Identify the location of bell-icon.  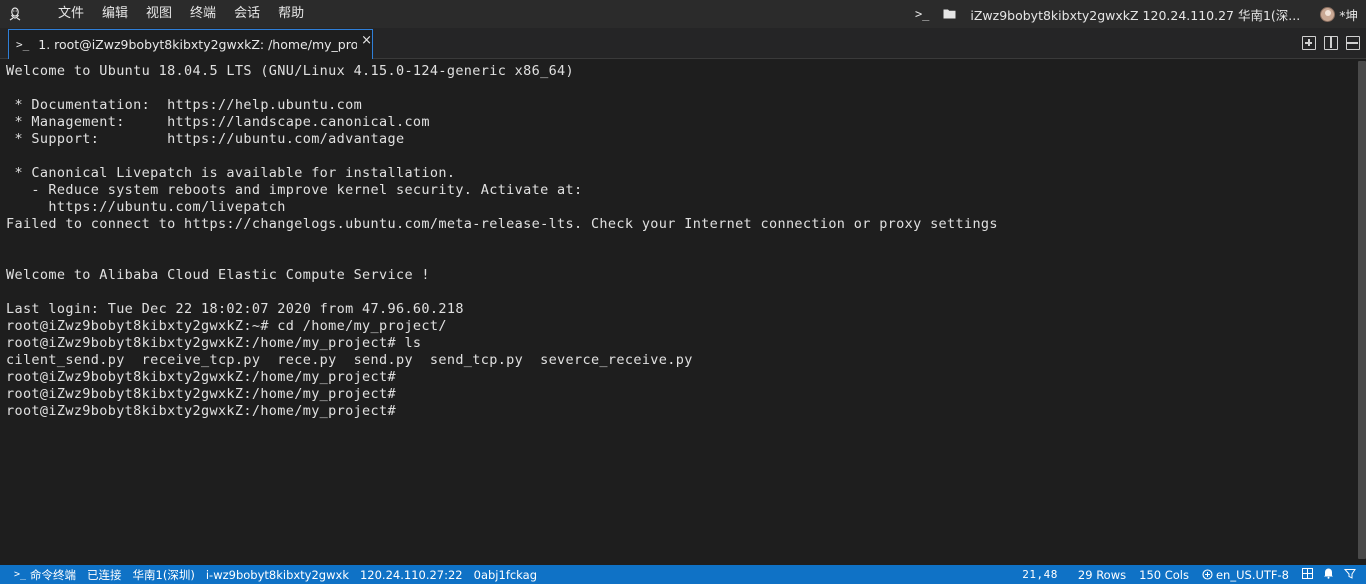
(1328, 574).